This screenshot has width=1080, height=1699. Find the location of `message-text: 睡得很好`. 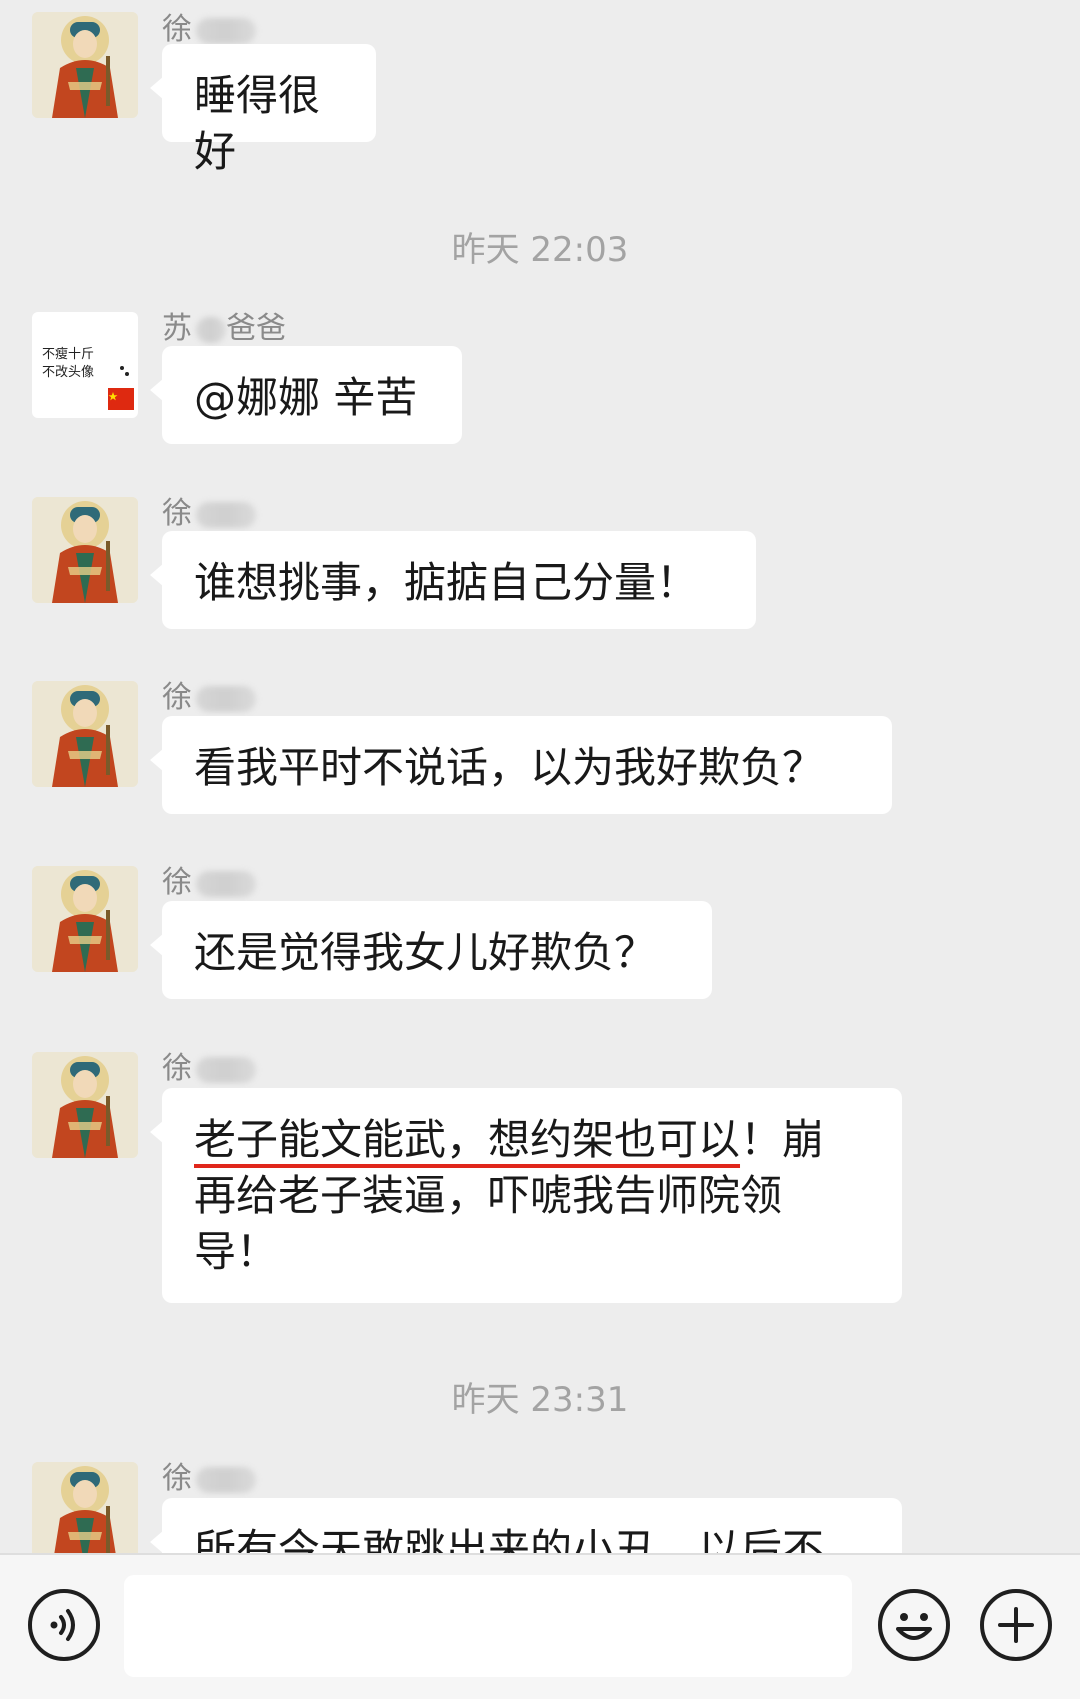

message-text: 睡得很好 is located at coordinates (257, 123).